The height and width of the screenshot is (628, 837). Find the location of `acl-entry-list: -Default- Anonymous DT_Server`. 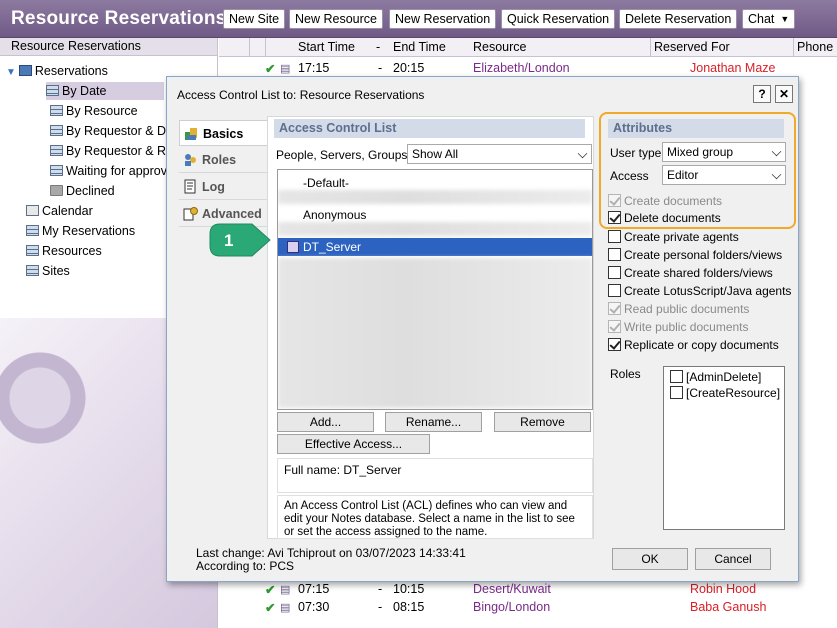

acl-entry-list: -Default- Anonymous DT_Server is located at coordinates (435, 289).